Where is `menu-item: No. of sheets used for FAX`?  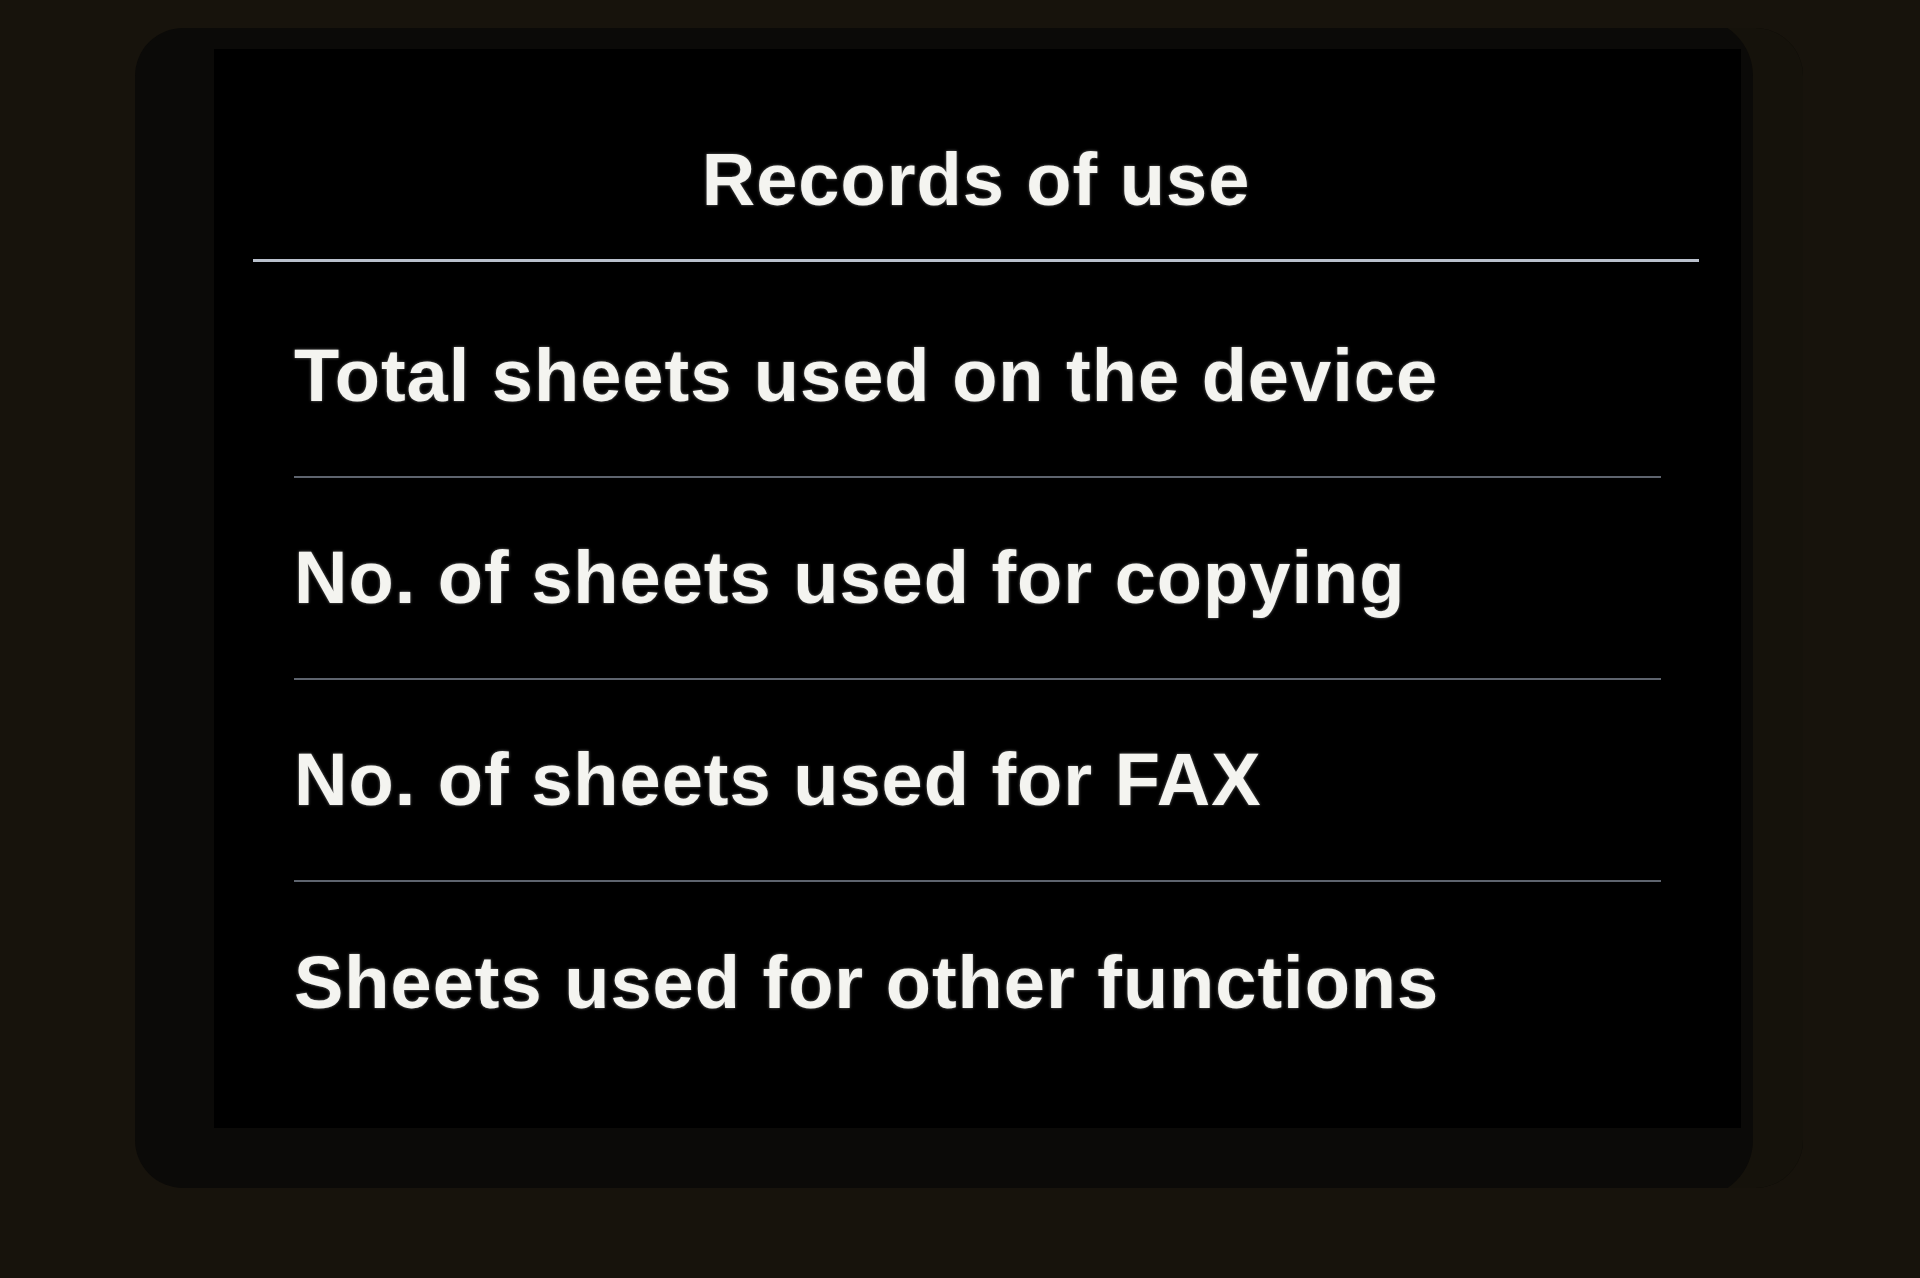
menu-item: No. of sheets used for FAX is located at coordinates (778, 780).